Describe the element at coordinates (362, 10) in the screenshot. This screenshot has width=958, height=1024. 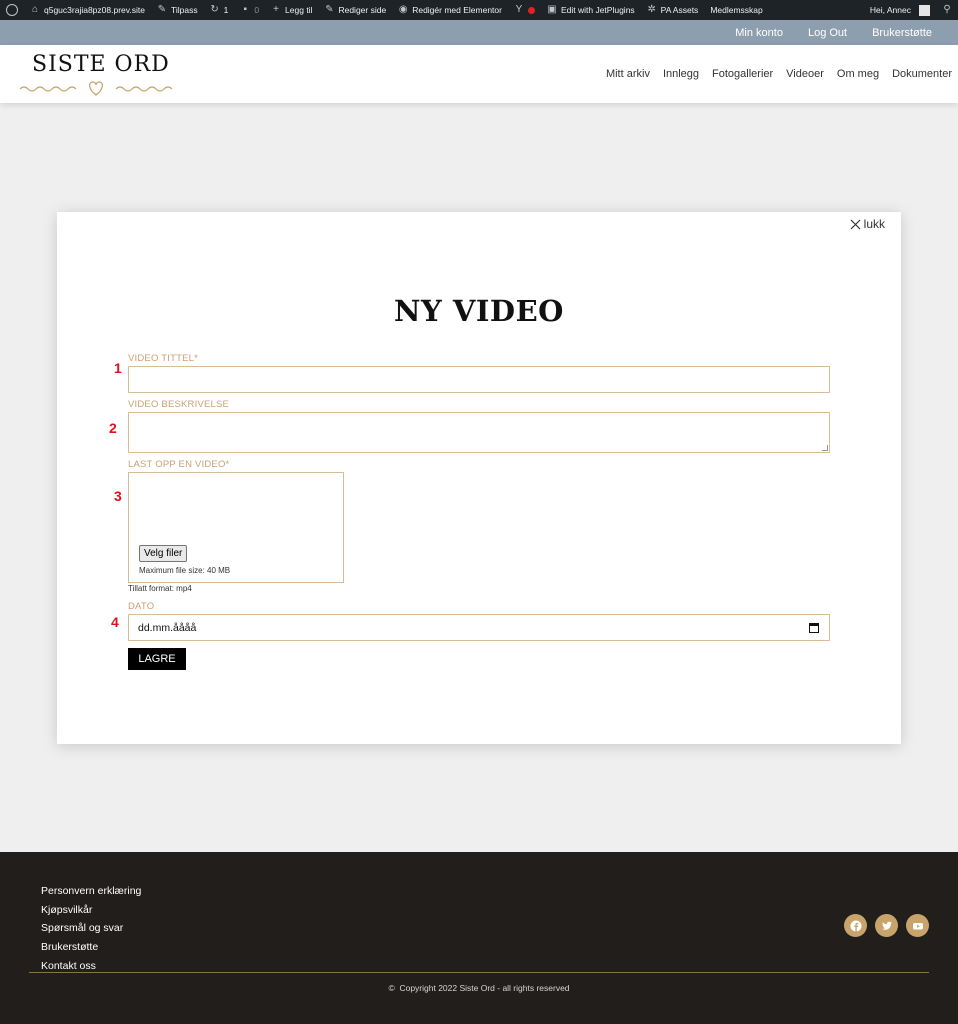
I see `edit-page-label: Rediger side` at that location.